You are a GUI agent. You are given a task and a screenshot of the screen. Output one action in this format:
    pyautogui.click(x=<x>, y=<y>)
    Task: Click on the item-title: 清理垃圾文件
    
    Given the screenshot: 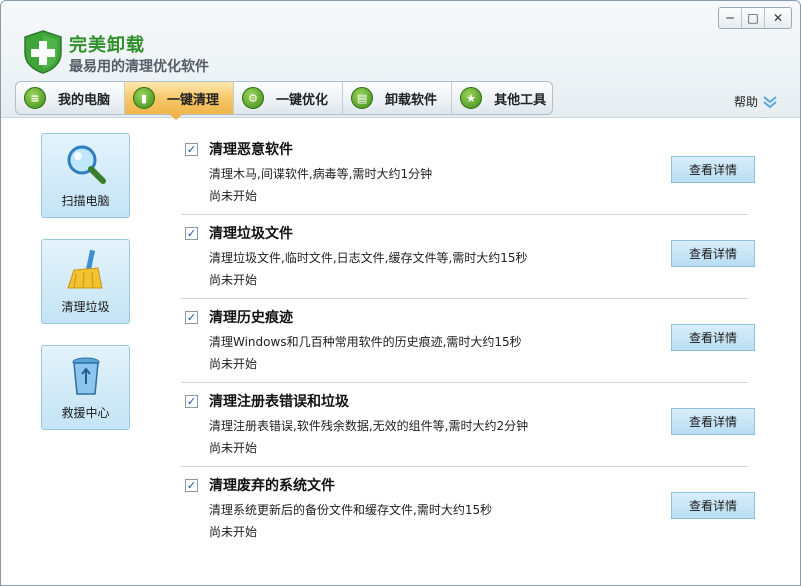 What is the action you would take?
    pyautogui.click(x=251, y=234)
    